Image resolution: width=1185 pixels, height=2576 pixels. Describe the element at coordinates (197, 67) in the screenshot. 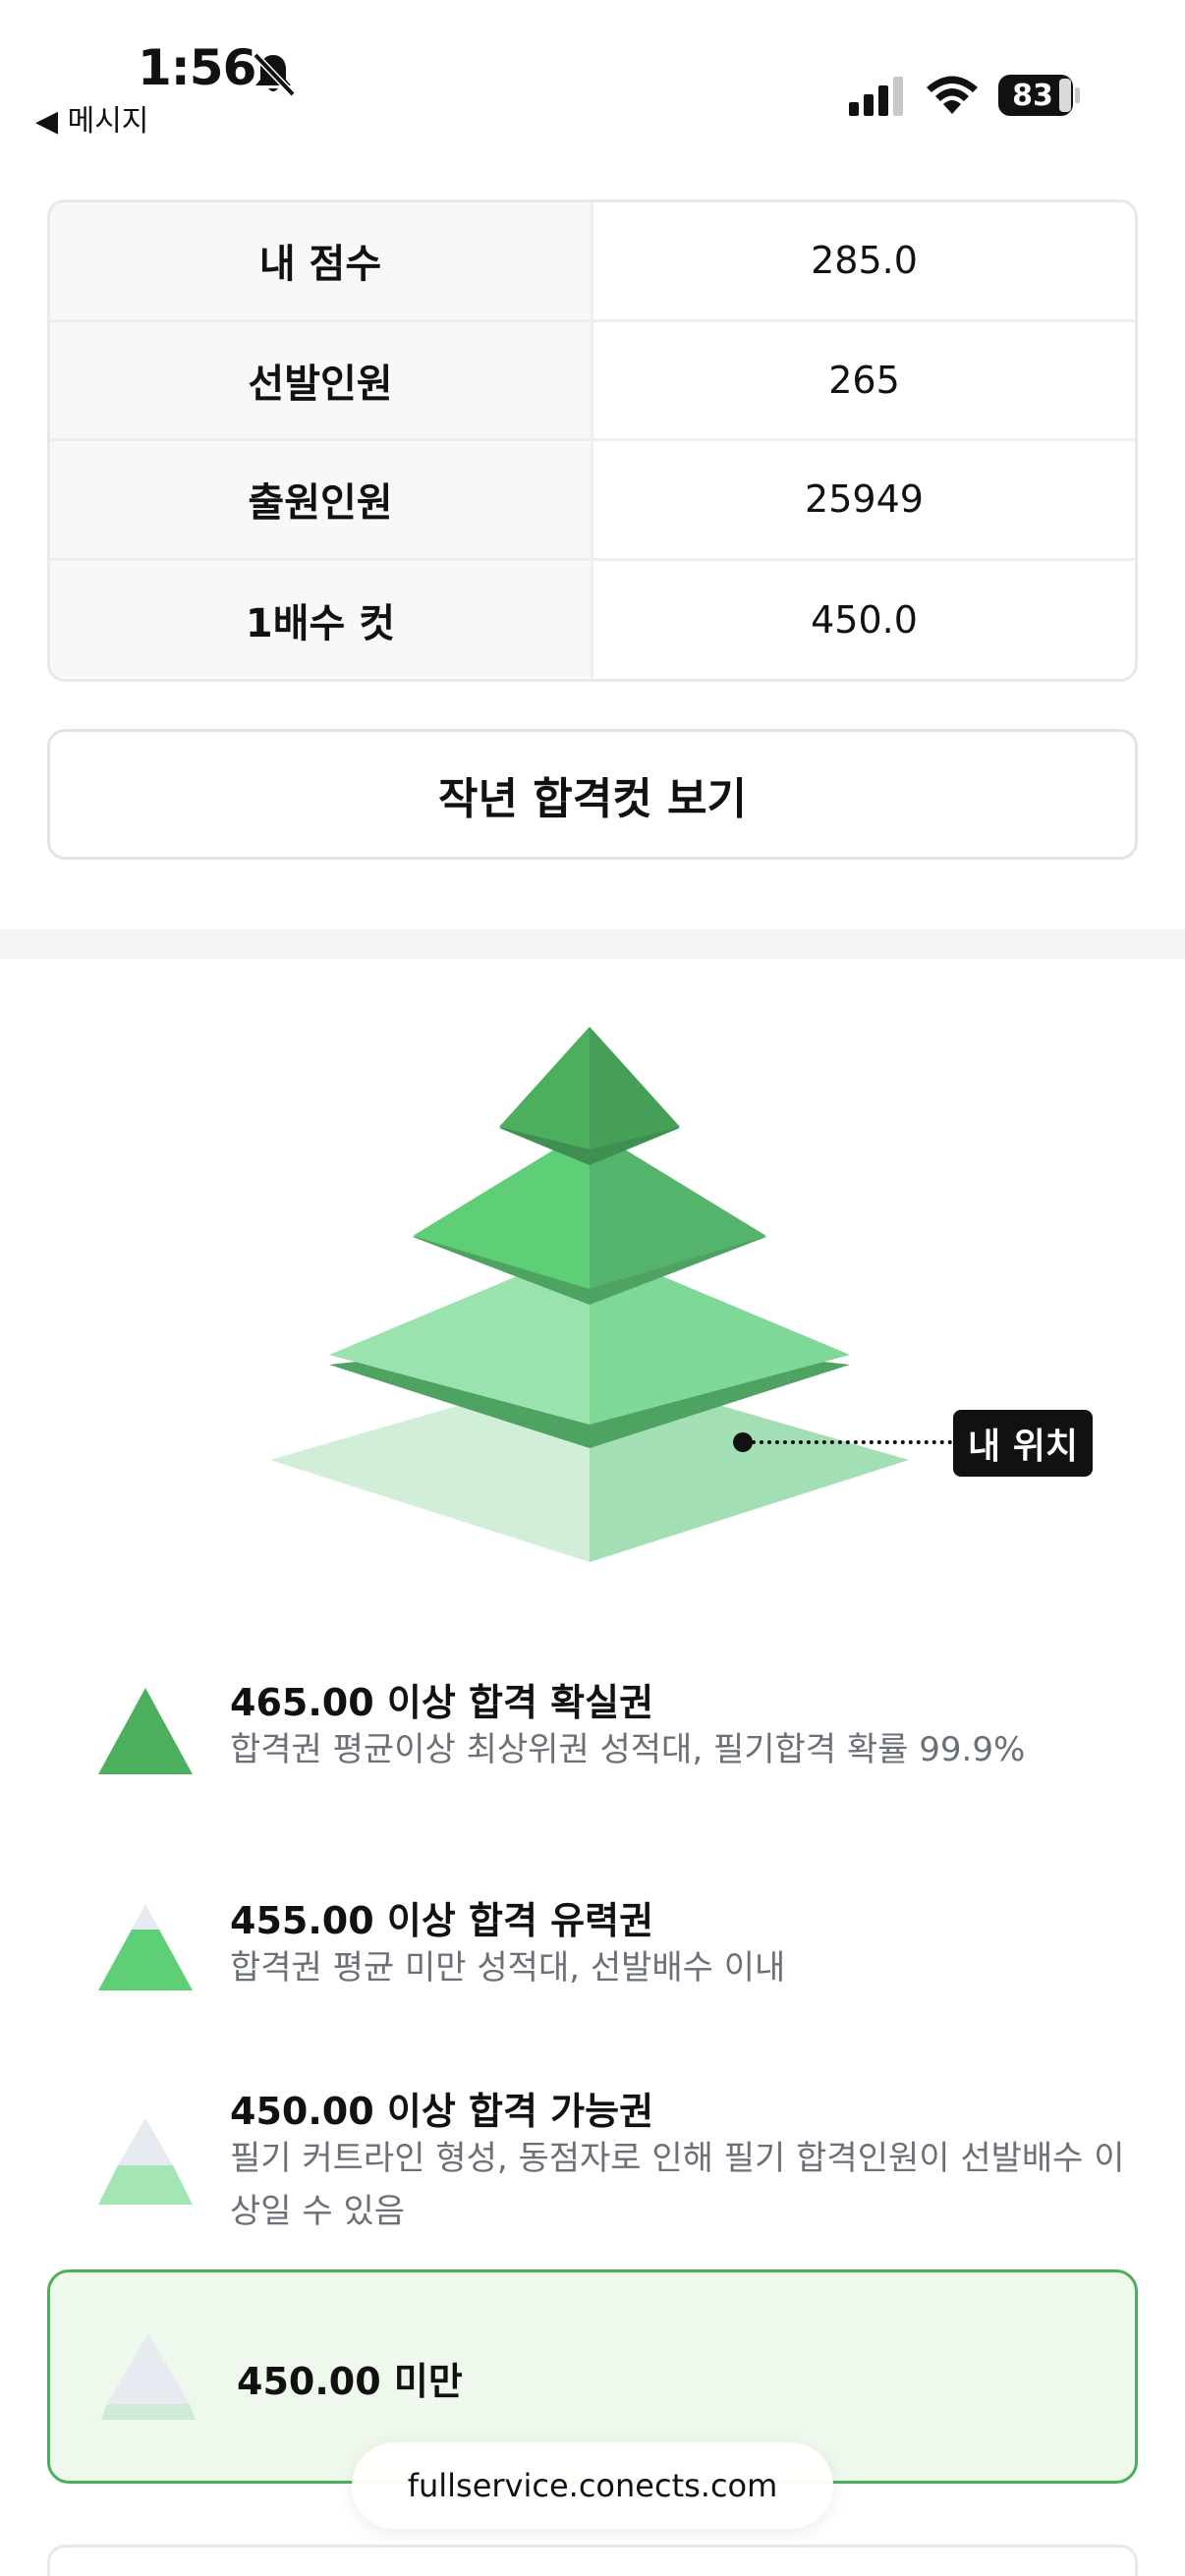

I see `clock: 1:56` at that location.